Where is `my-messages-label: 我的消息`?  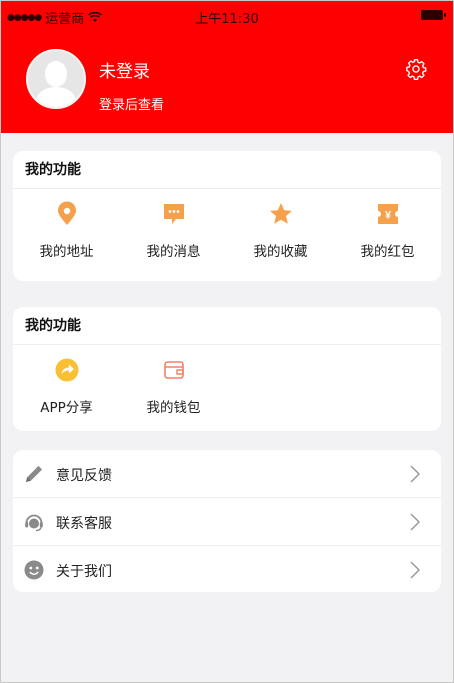
my-messages-label: 我的消息 is located at coordinates (173, 252).